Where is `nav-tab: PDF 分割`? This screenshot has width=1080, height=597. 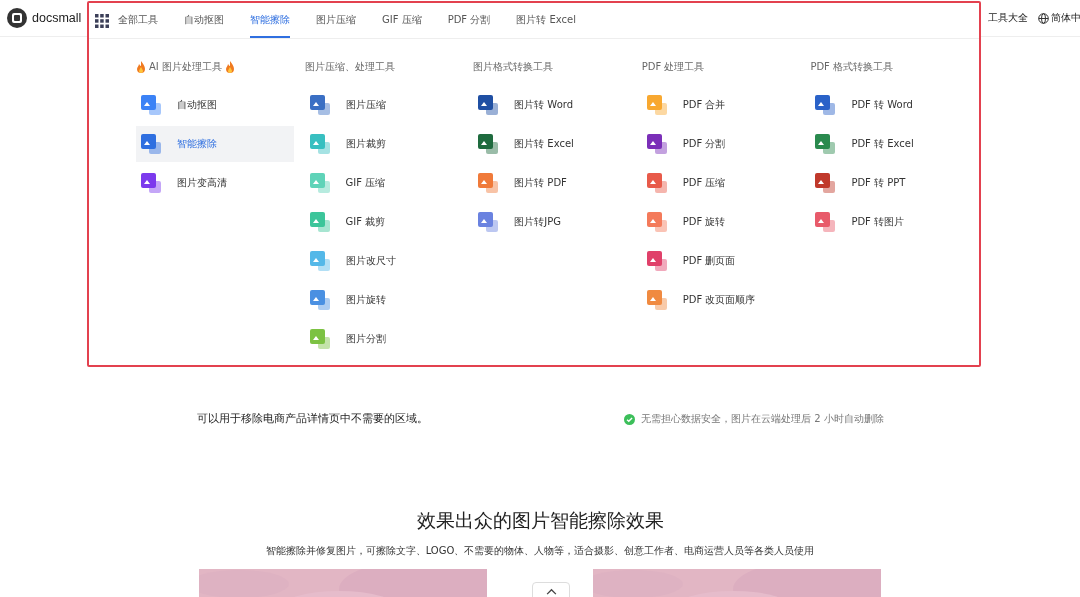 nav-tab: PDF 分割 is located at coordinates (469, 20).